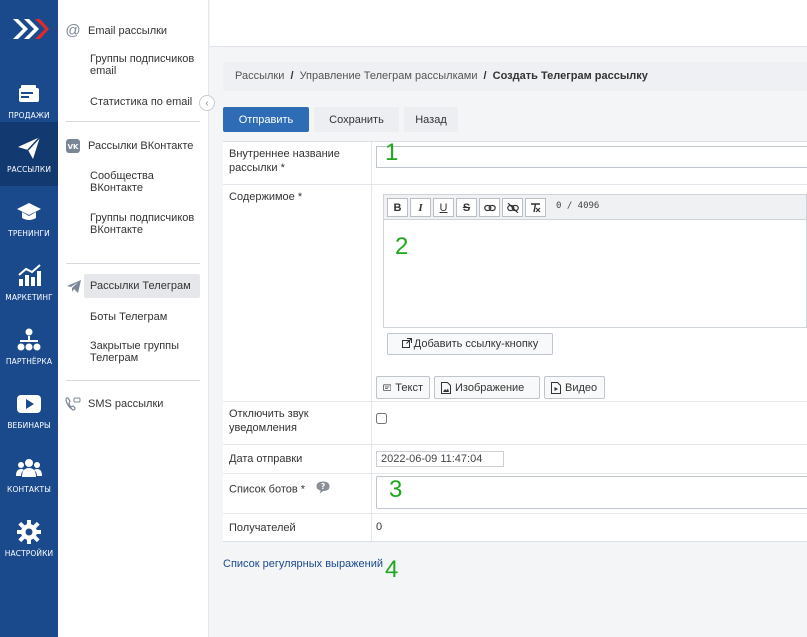  I want to click on editor-toolbar: B I U S 0 / 4096, so click(595, 207).